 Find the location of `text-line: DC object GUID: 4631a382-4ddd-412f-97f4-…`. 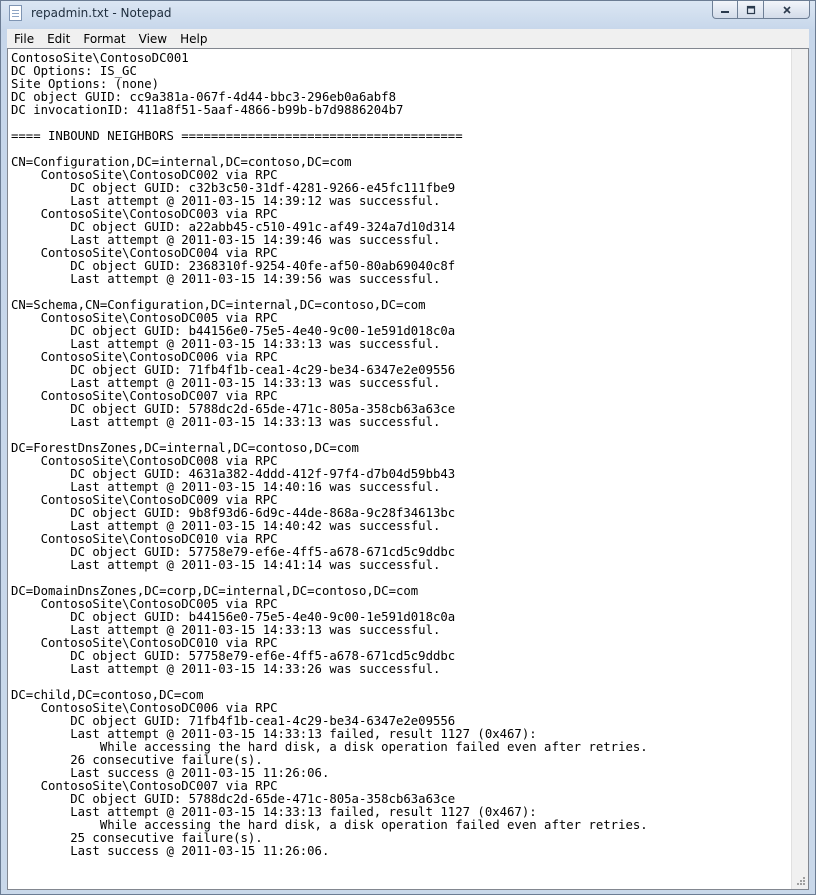

text-line: DC object GUID: 4631a382-4ddd-412f-97f4-… is located at coordinates (233, 474).